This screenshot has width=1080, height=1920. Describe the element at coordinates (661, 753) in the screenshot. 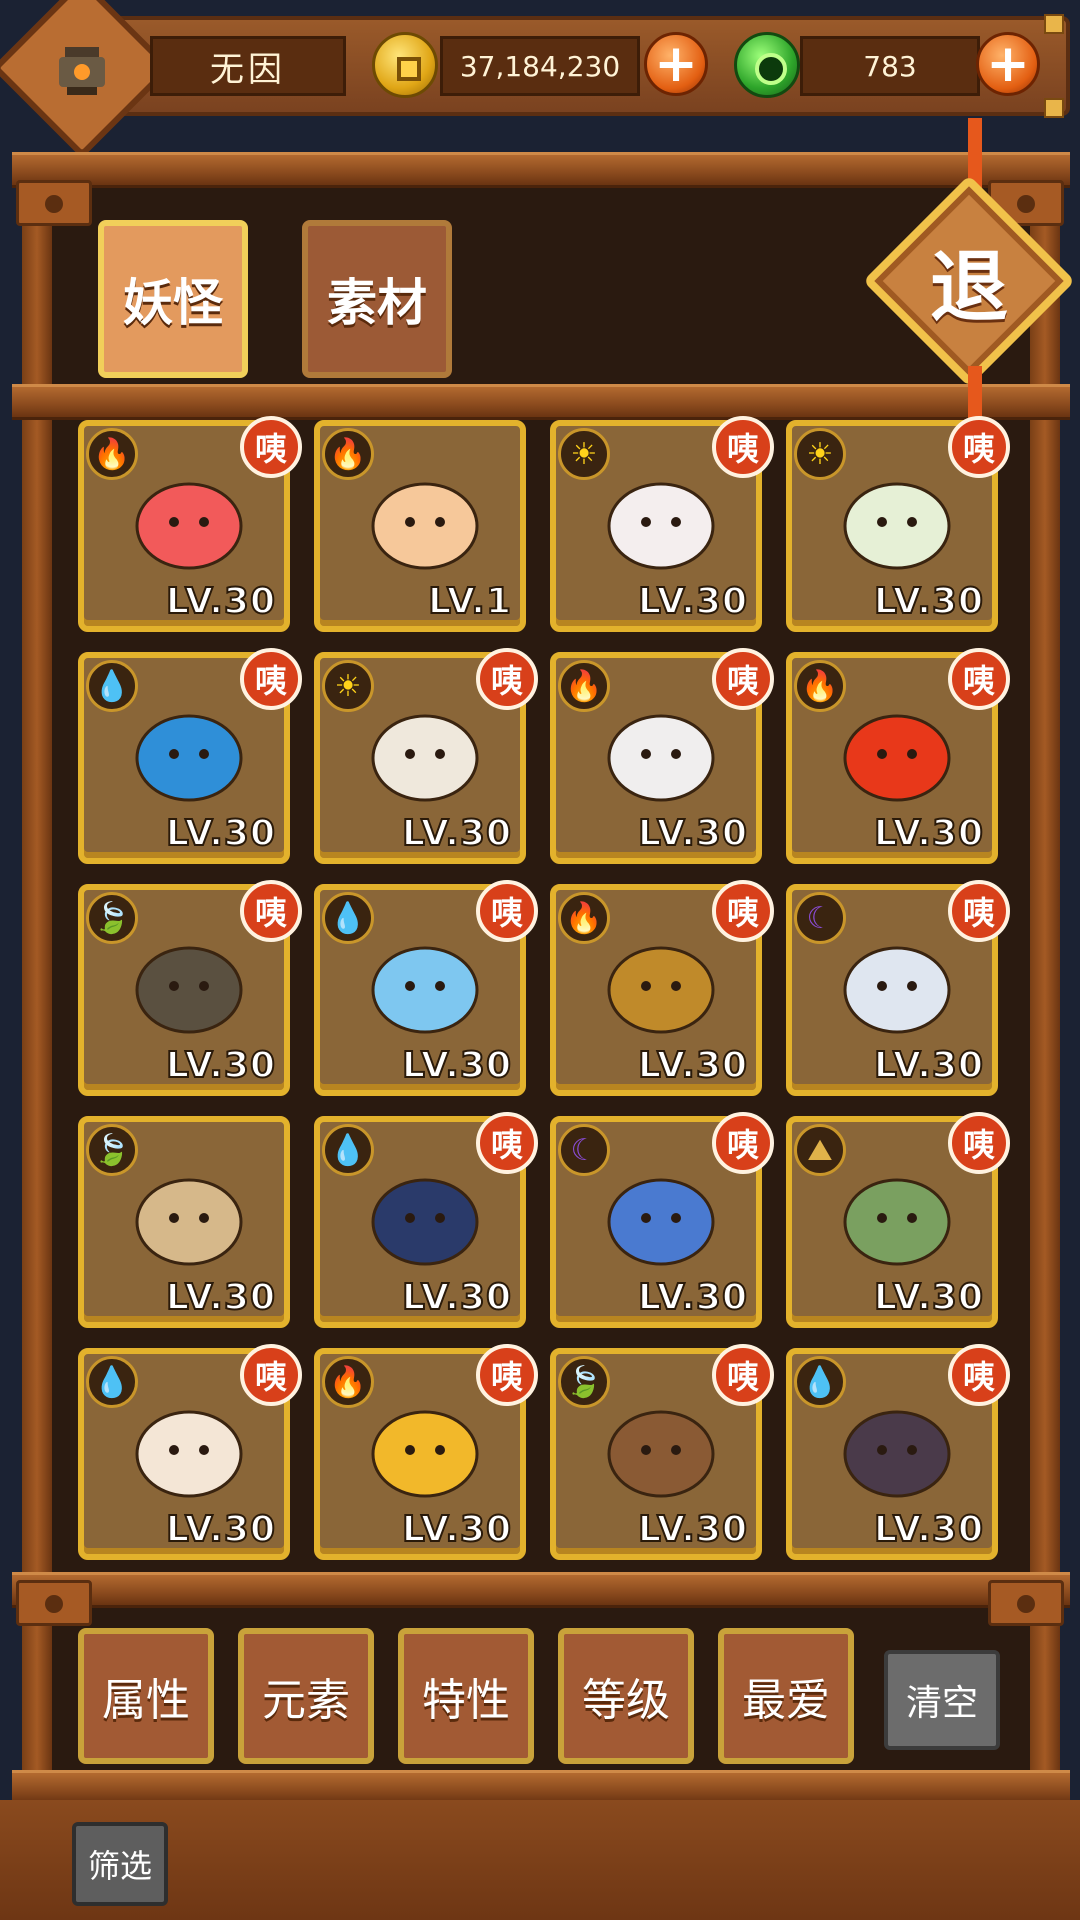

I see `white-cat-icon` at that location.